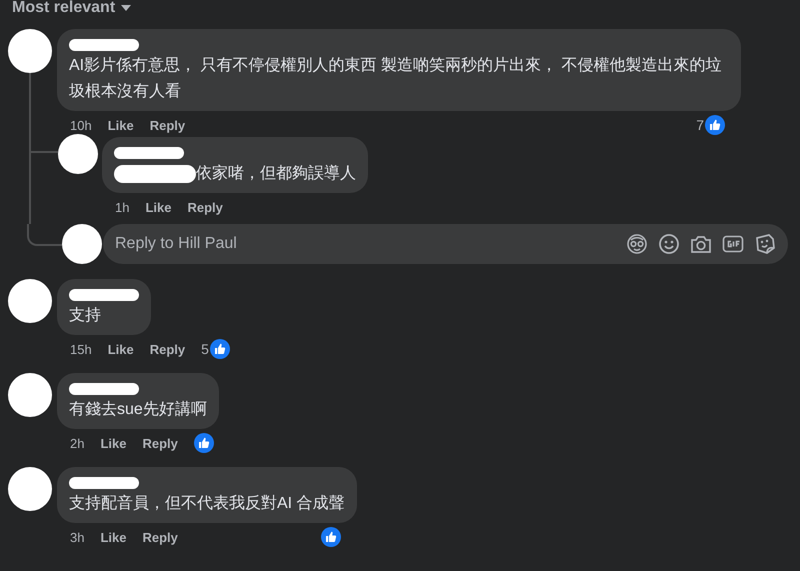 The height and width of the screenshot is (571, 800). What do you see at coordinates (765, 244) in the screenshot?
I see `sticker-icon` at bounding box center [765, 244].